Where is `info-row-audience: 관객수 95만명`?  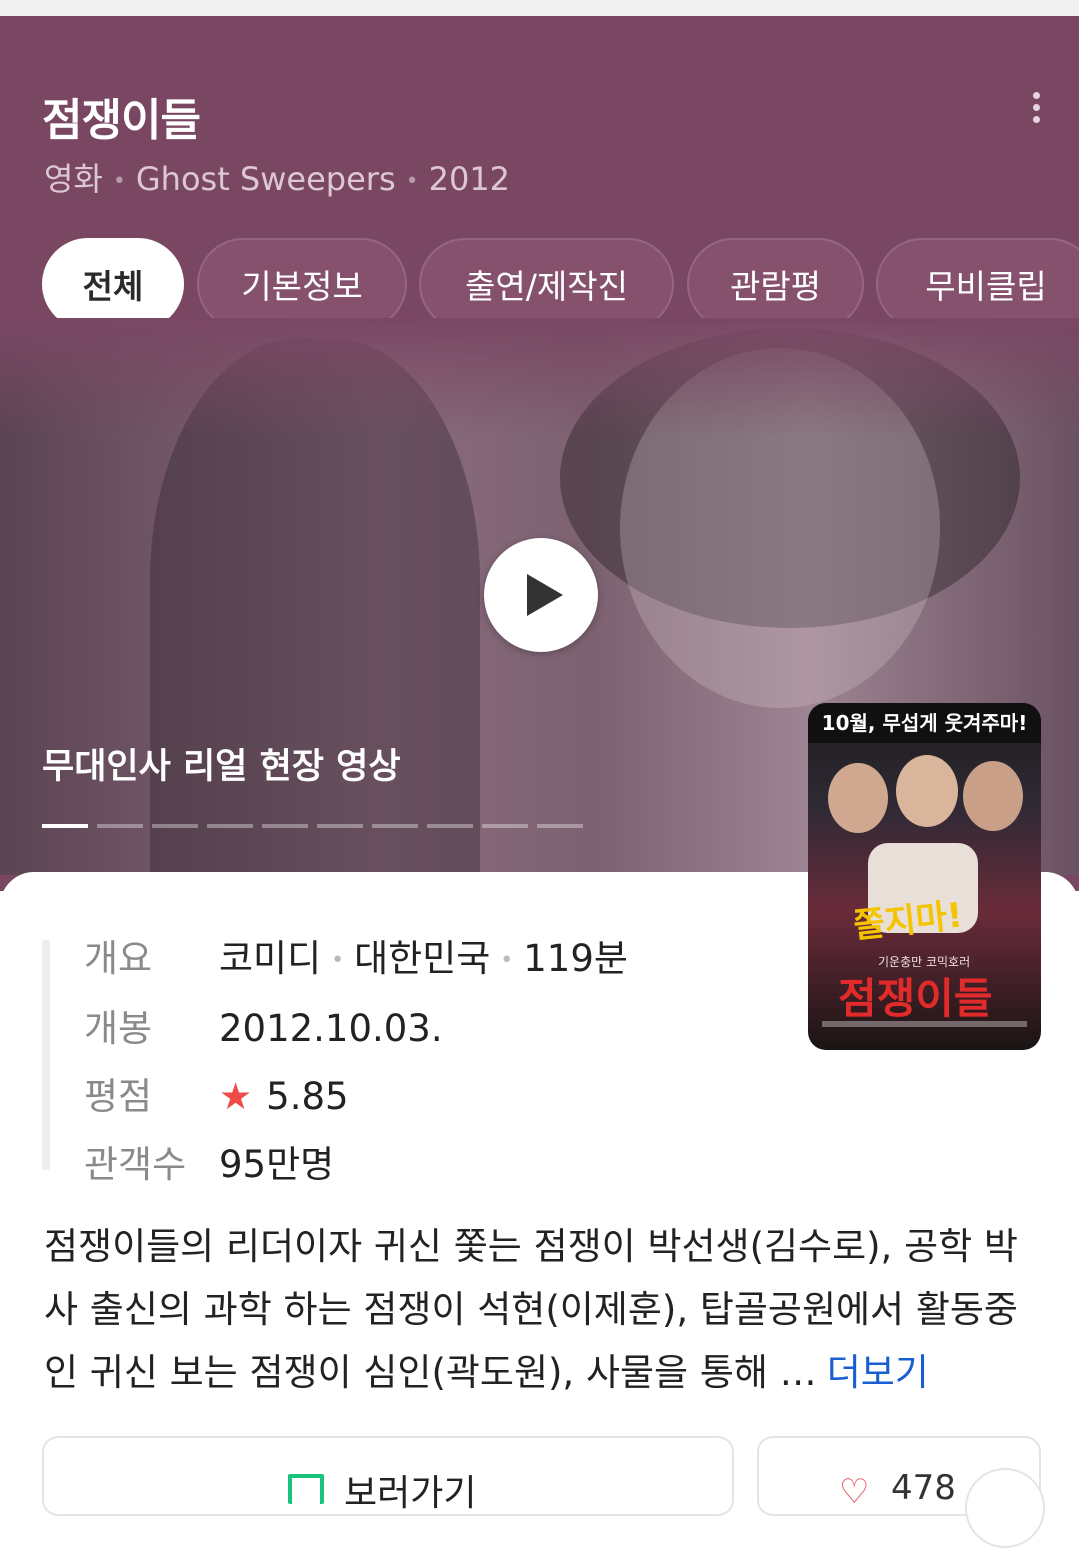 info-row-audience: 관객수 95만명 is located at coordinates (209, 1161).